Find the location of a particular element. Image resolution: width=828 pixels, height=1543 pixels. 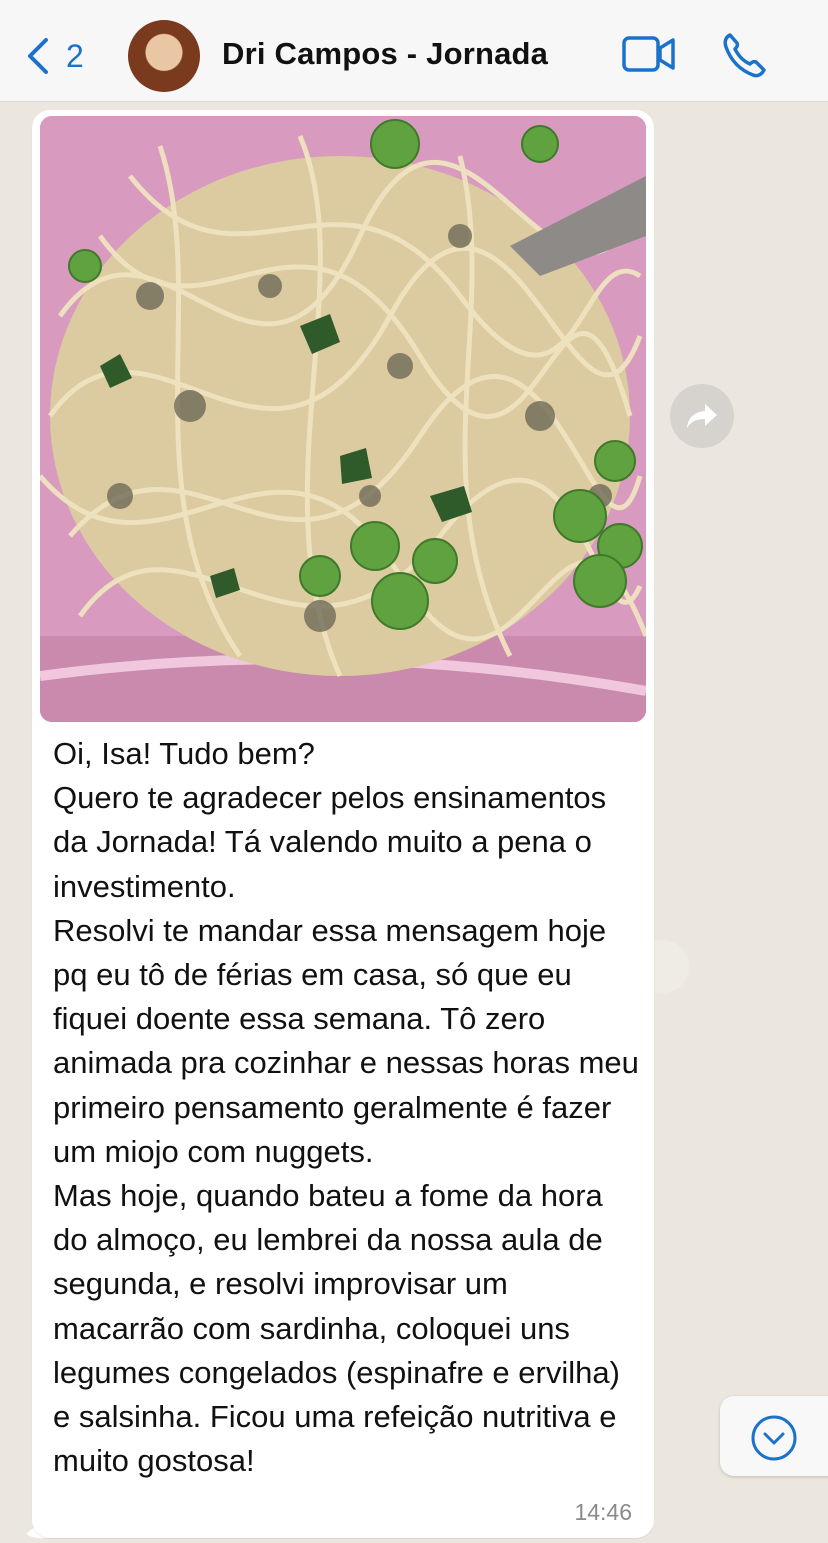

phone-icon is located at coordinates (744, 55).